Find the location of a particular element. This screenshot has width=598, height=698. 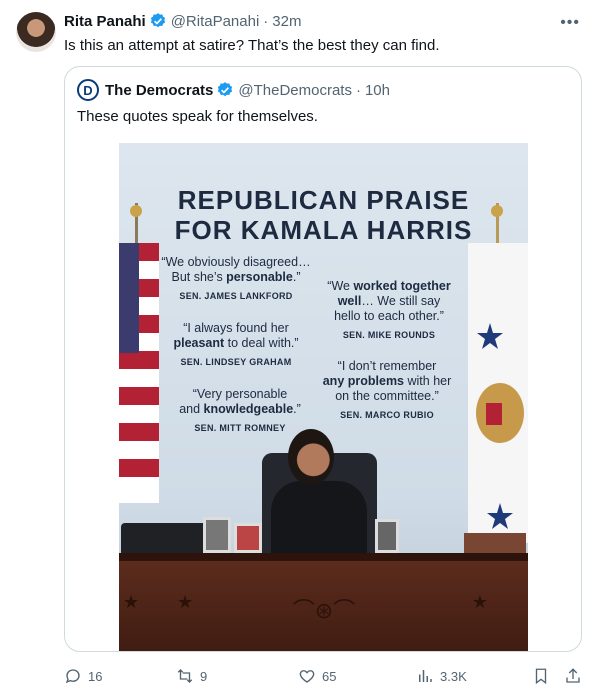

us-flag-icon is located at coordinates (139, 353).